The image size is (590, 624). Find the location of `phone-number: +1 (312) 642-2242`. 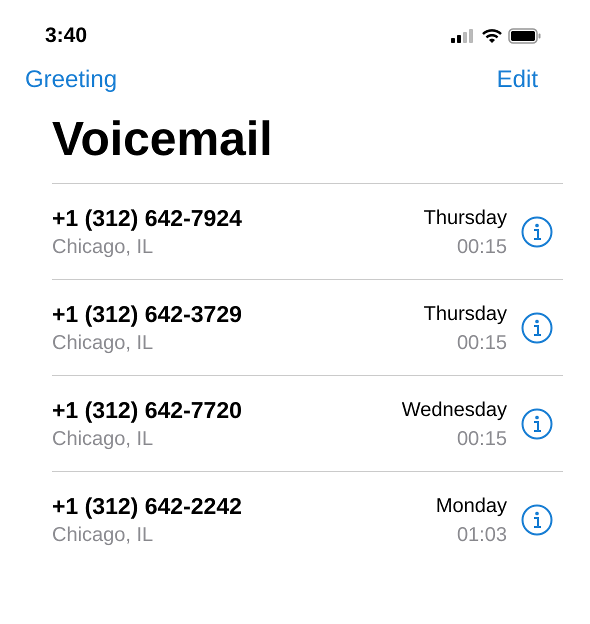

phone-number: +1 (312) 642-2242 is located at coordinates (147, 506).